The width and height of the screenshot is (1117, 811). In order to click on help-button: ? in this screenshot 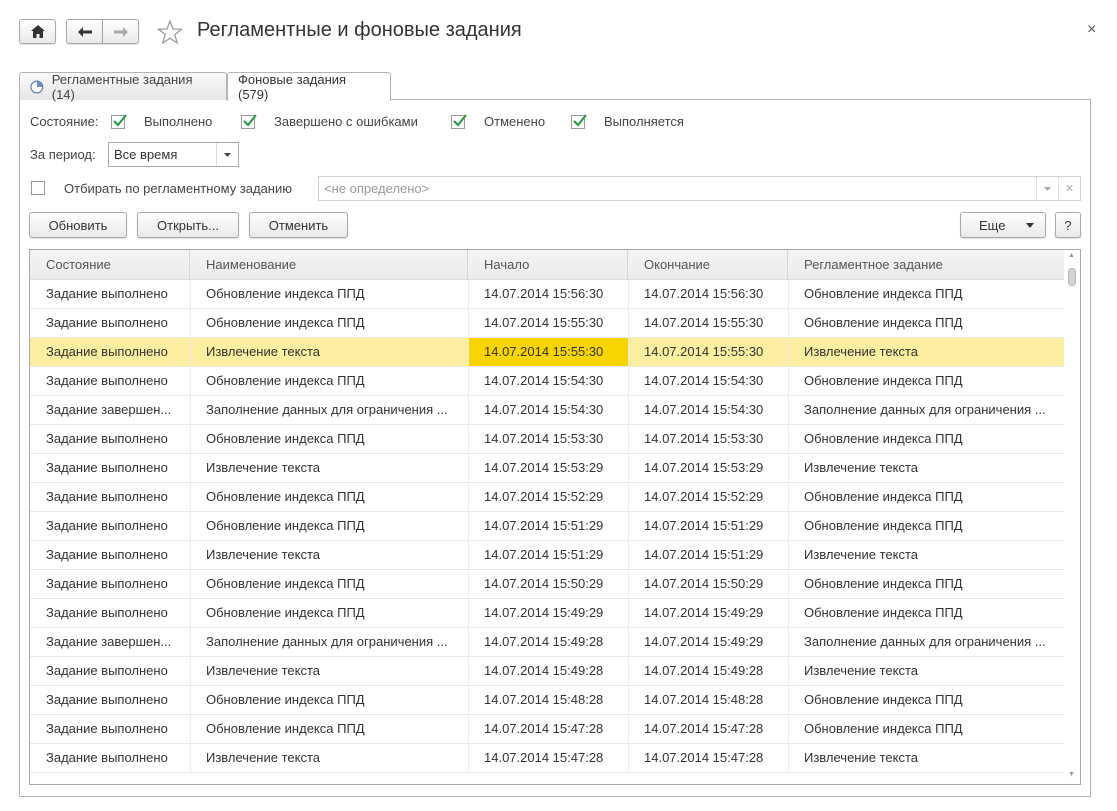, I will do `click(1068, 225)`.